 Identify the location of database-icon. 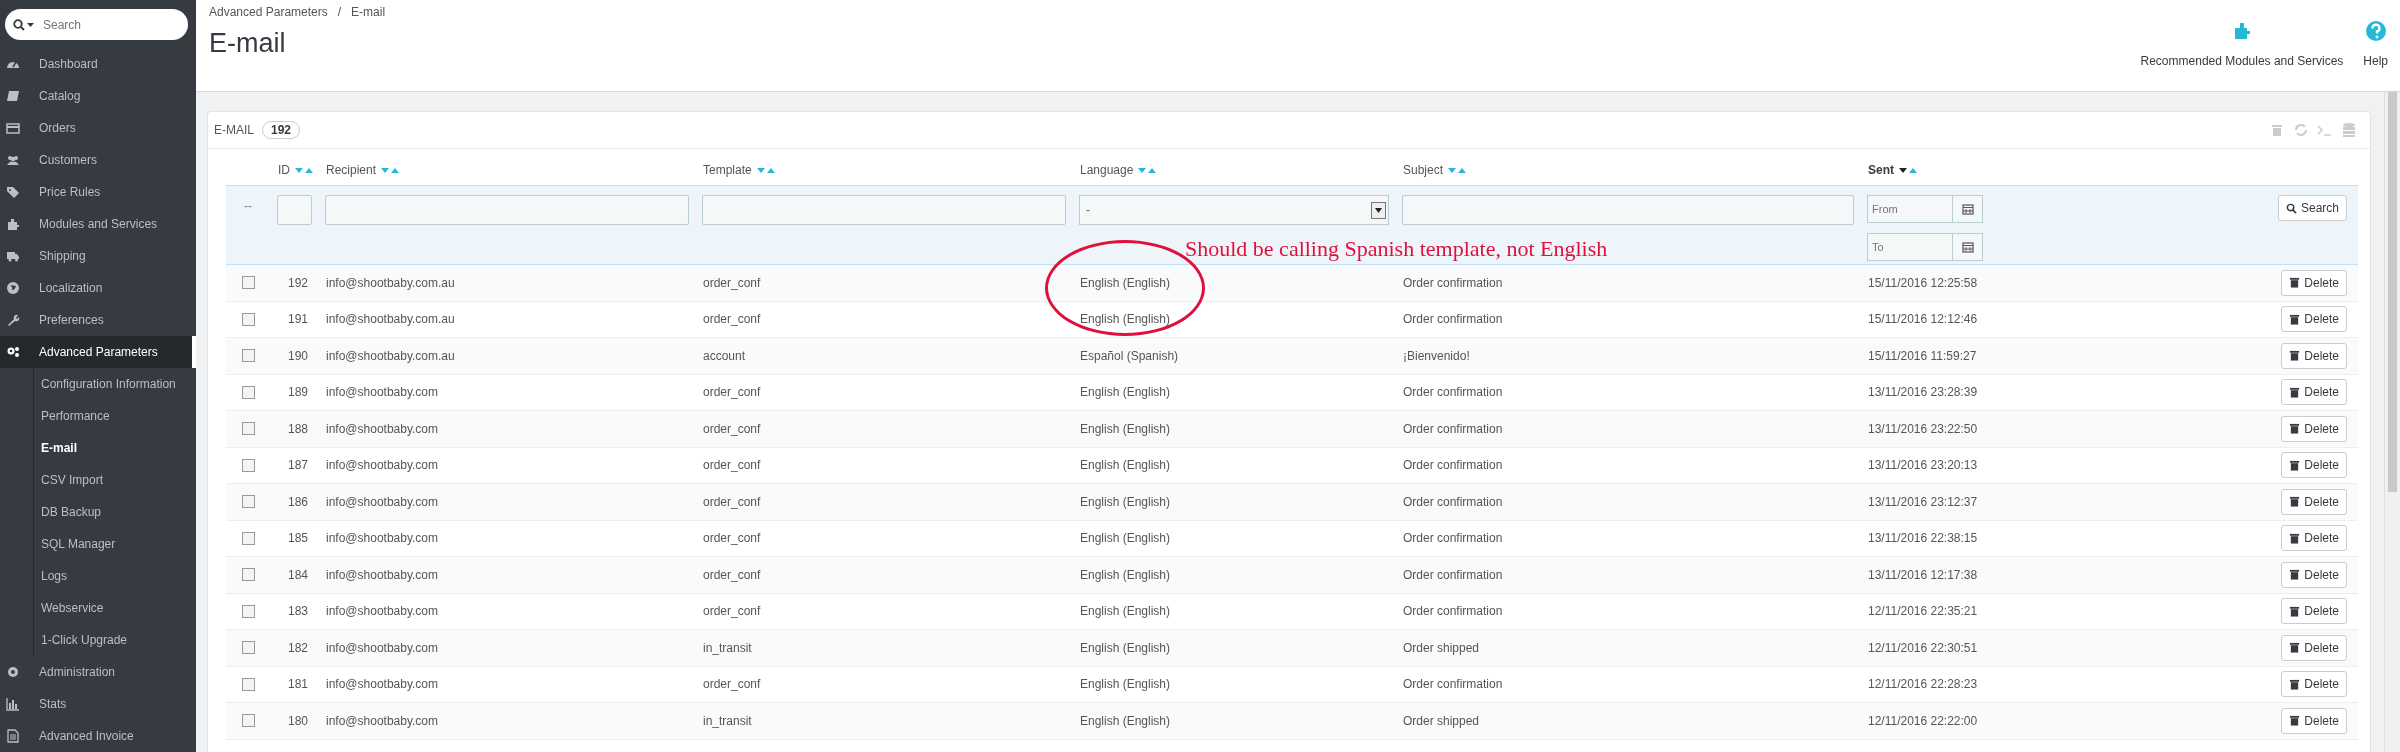
(2349, 130).